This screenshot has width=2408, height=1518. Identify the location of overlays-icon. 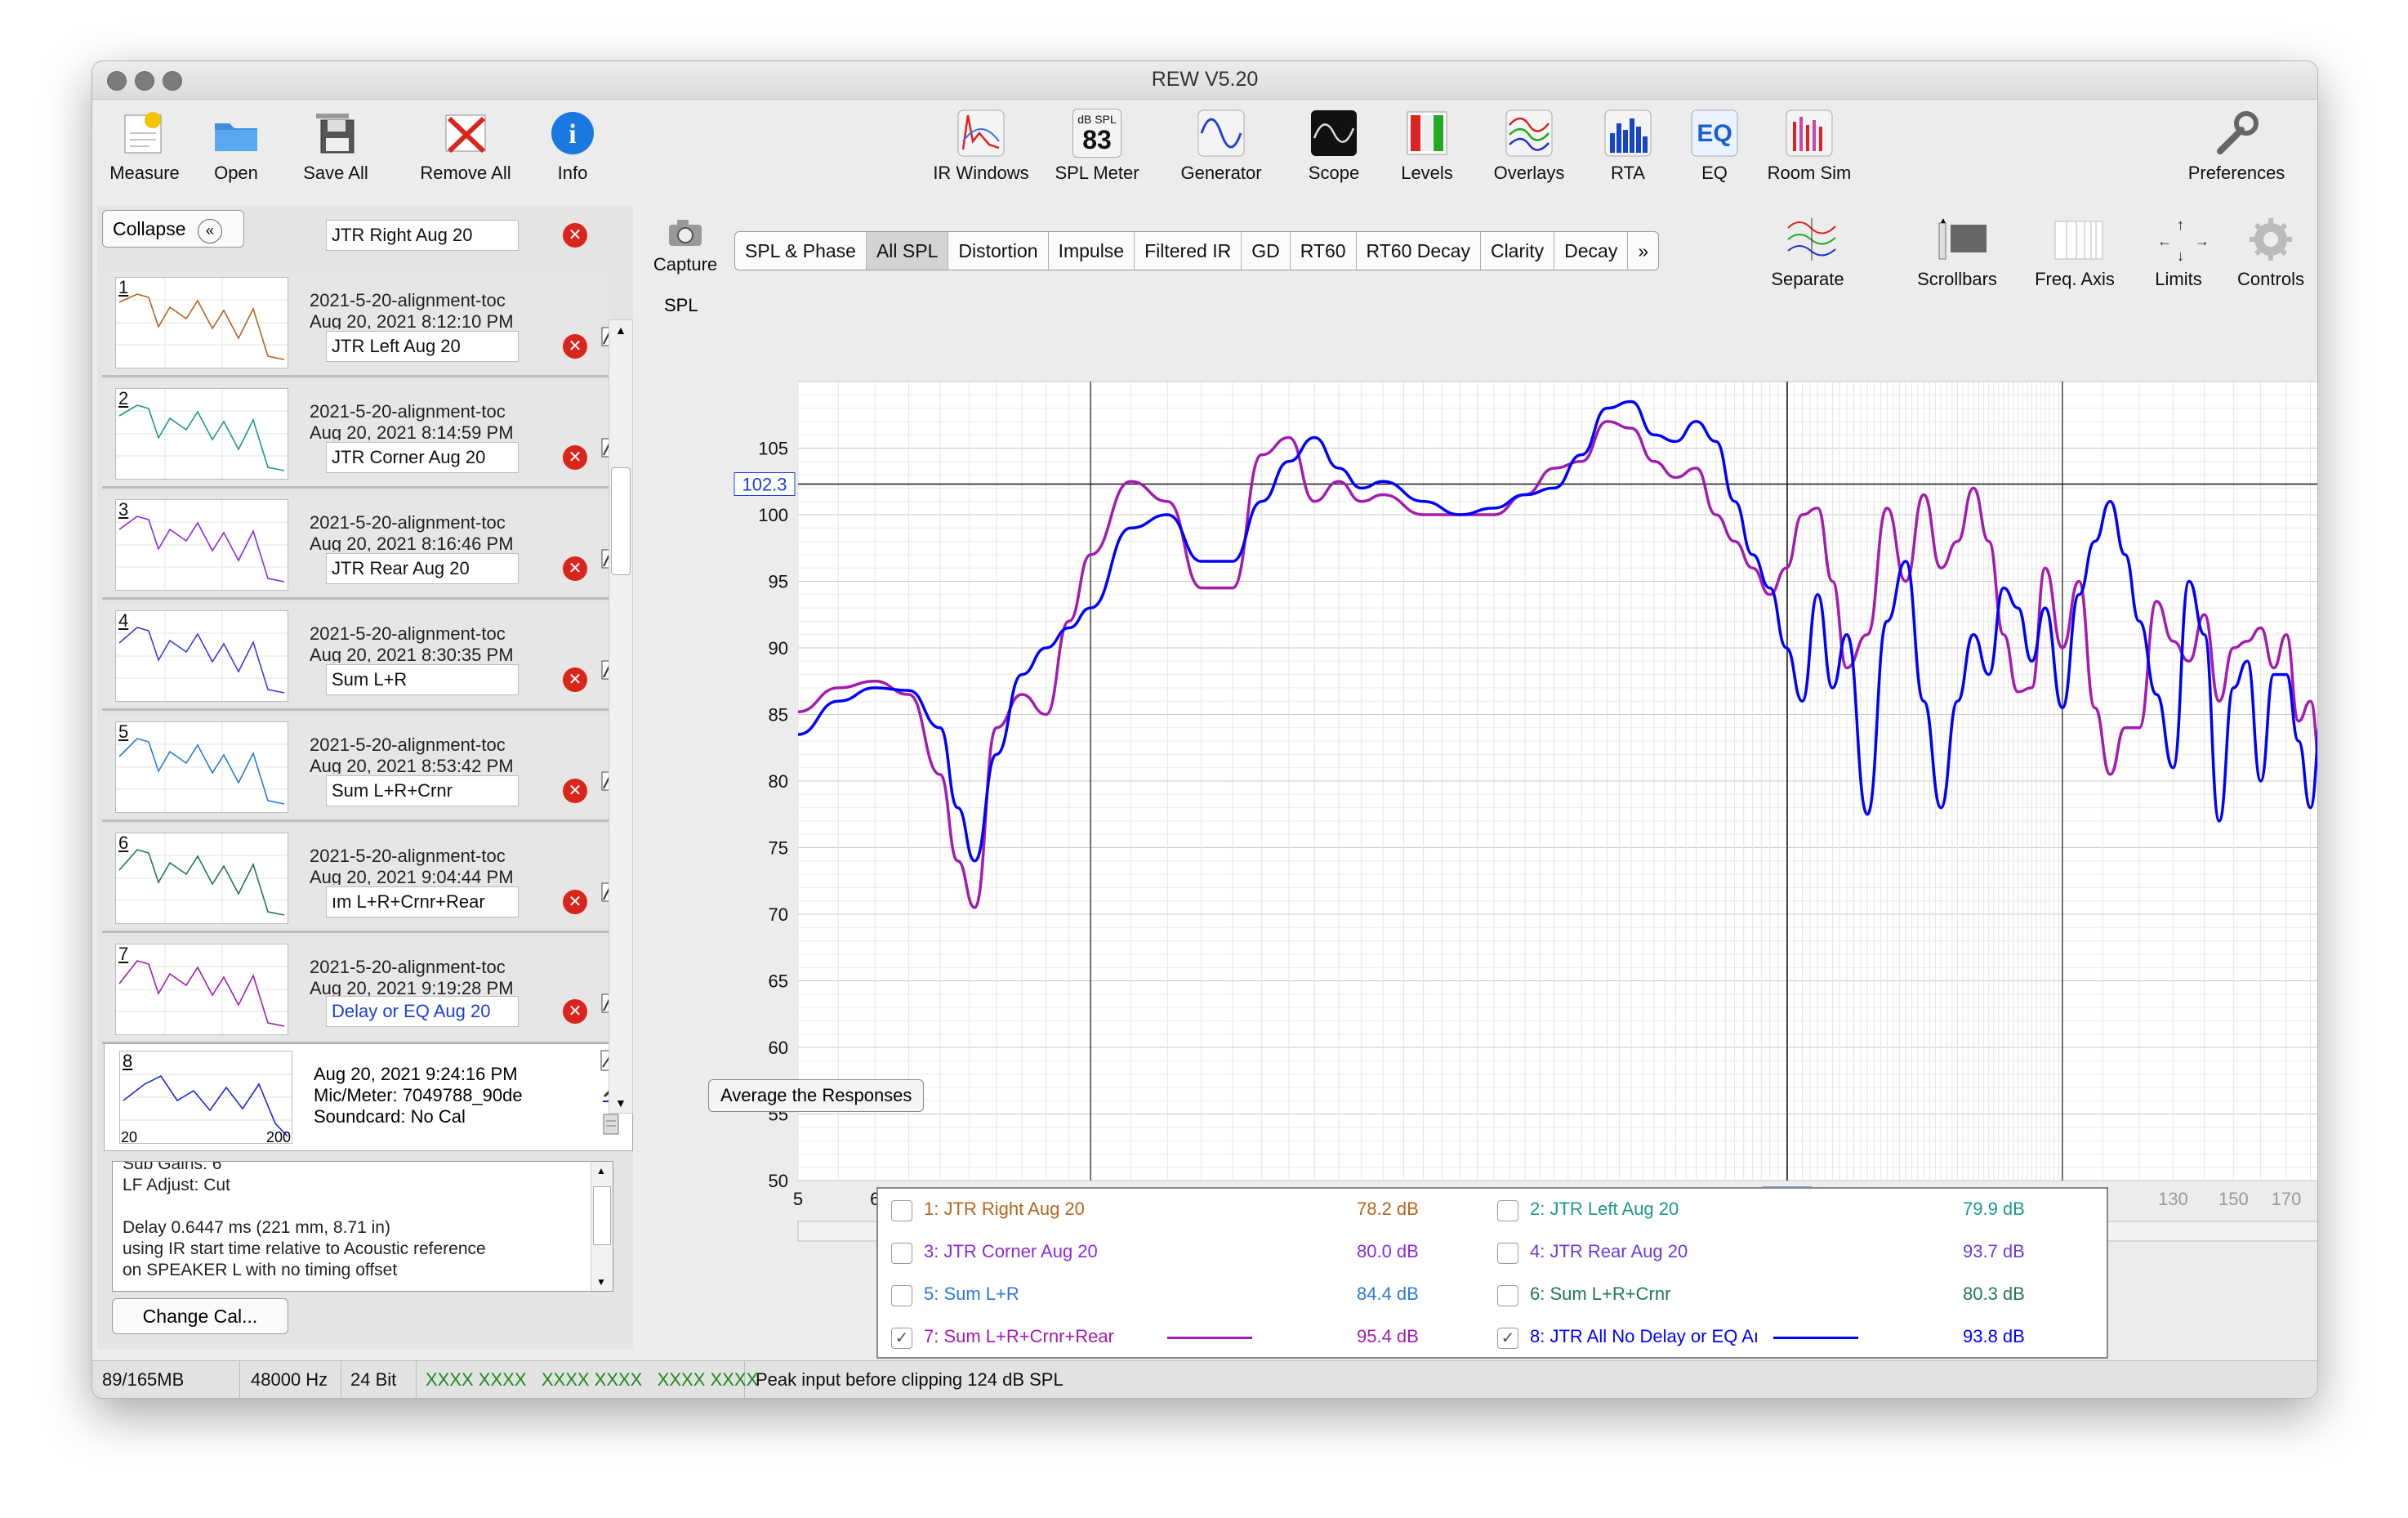
(1529, 133).